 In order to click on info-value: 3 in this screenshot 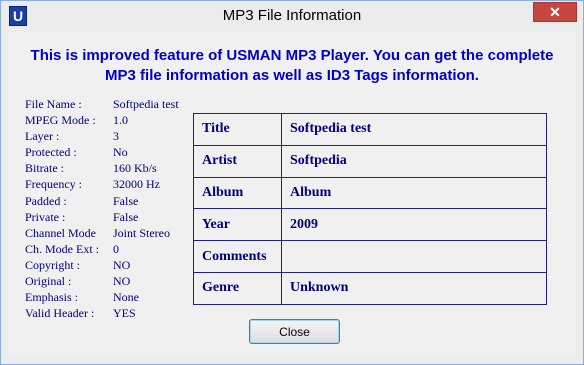, I will do `click(116, 136)`.